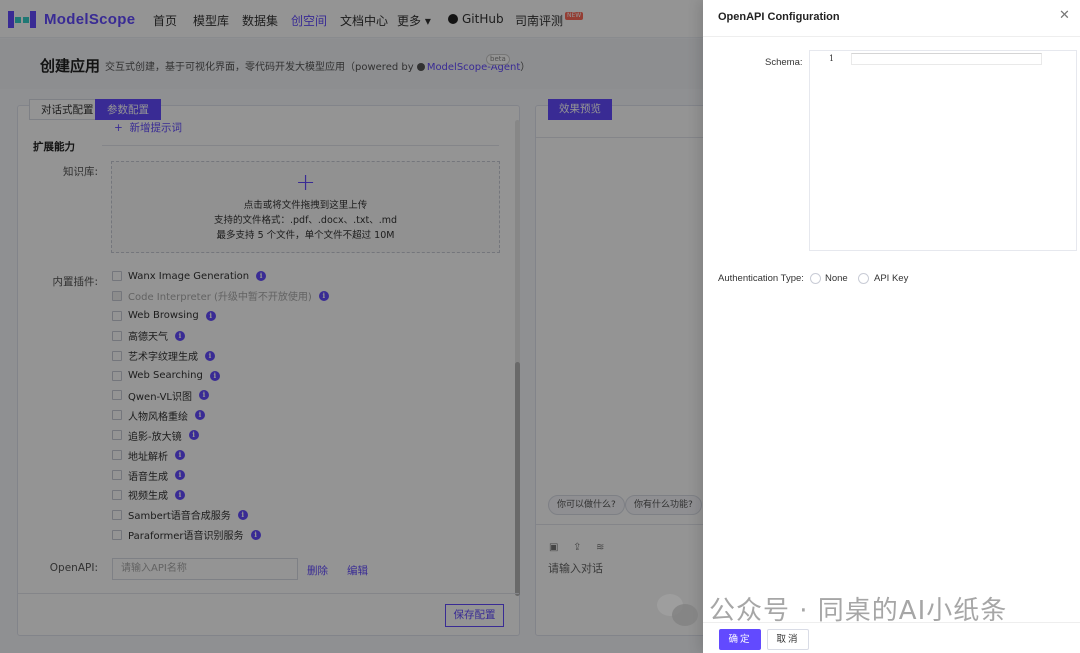 The image size is (1080, 653). Describe the element at coordinates (788, 639) in the screenshot. I see `cancel-button: 取消` at that location.